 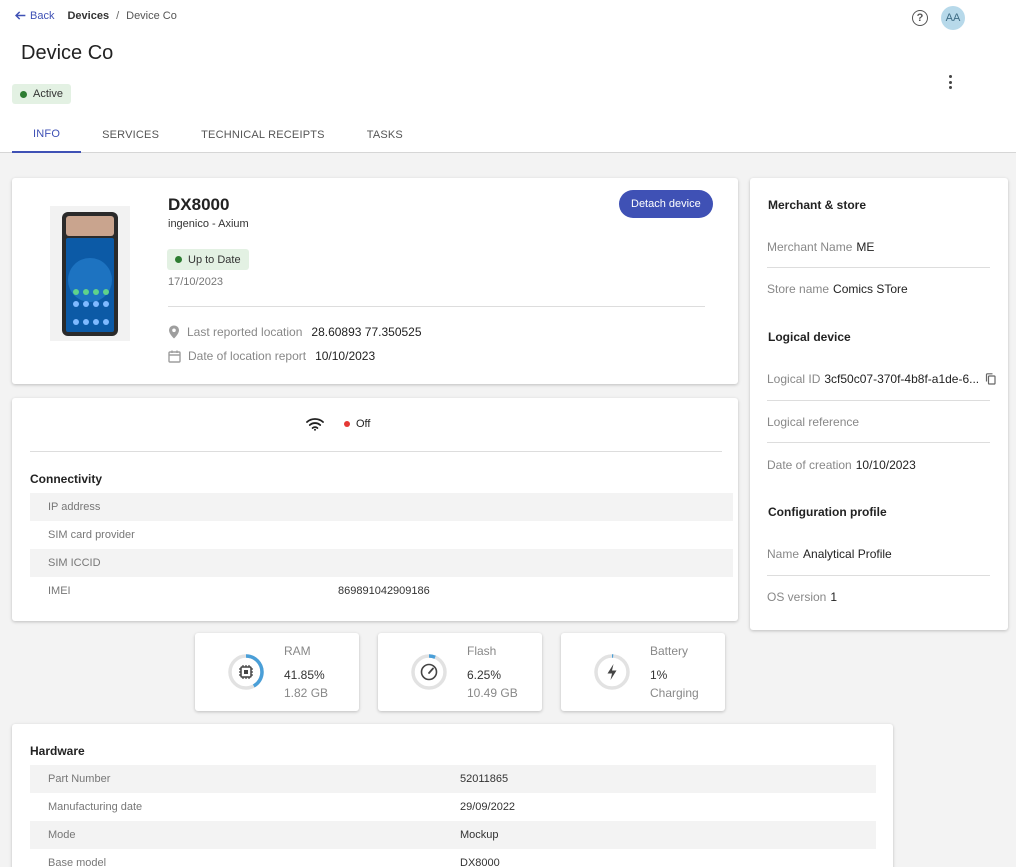 What do you see at coordinates (809, 465) in the screenshot?
I see `creation-date-label: Date of creation` at bounding box center [809, 465].